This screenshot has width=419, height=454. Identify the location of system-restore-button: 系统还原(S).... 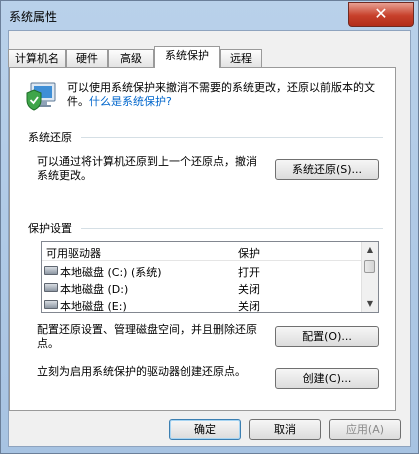
(327, 169).